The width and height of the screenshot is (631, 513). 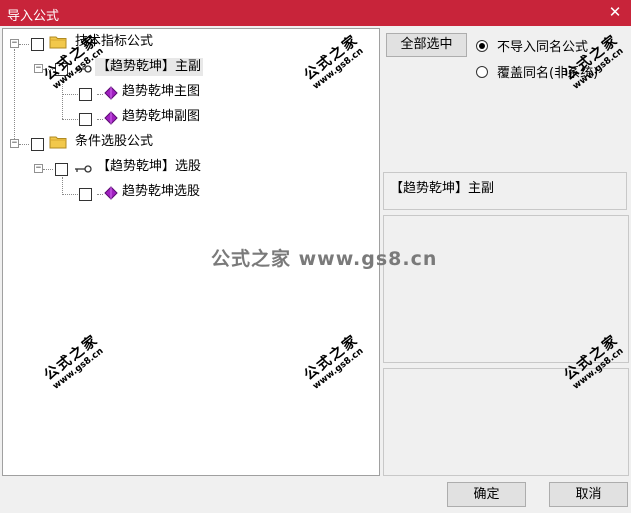 What do you see at coordinates (161, 117) in the screenshot?
I see `tree-label-tech-sub: 趋势乾坤副图` at bounding box center [161, 117].